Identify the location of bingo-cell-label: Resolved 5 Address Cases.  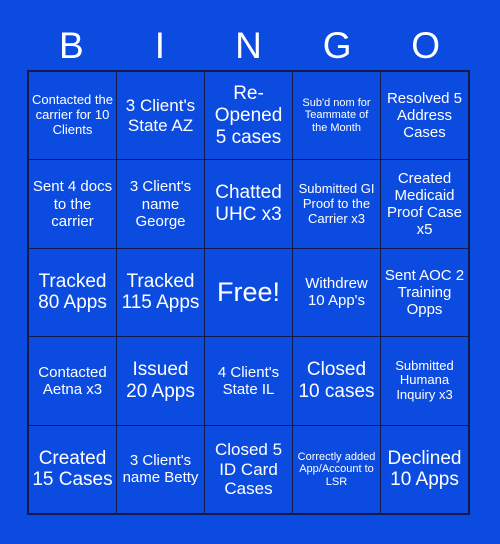
(424, 116).